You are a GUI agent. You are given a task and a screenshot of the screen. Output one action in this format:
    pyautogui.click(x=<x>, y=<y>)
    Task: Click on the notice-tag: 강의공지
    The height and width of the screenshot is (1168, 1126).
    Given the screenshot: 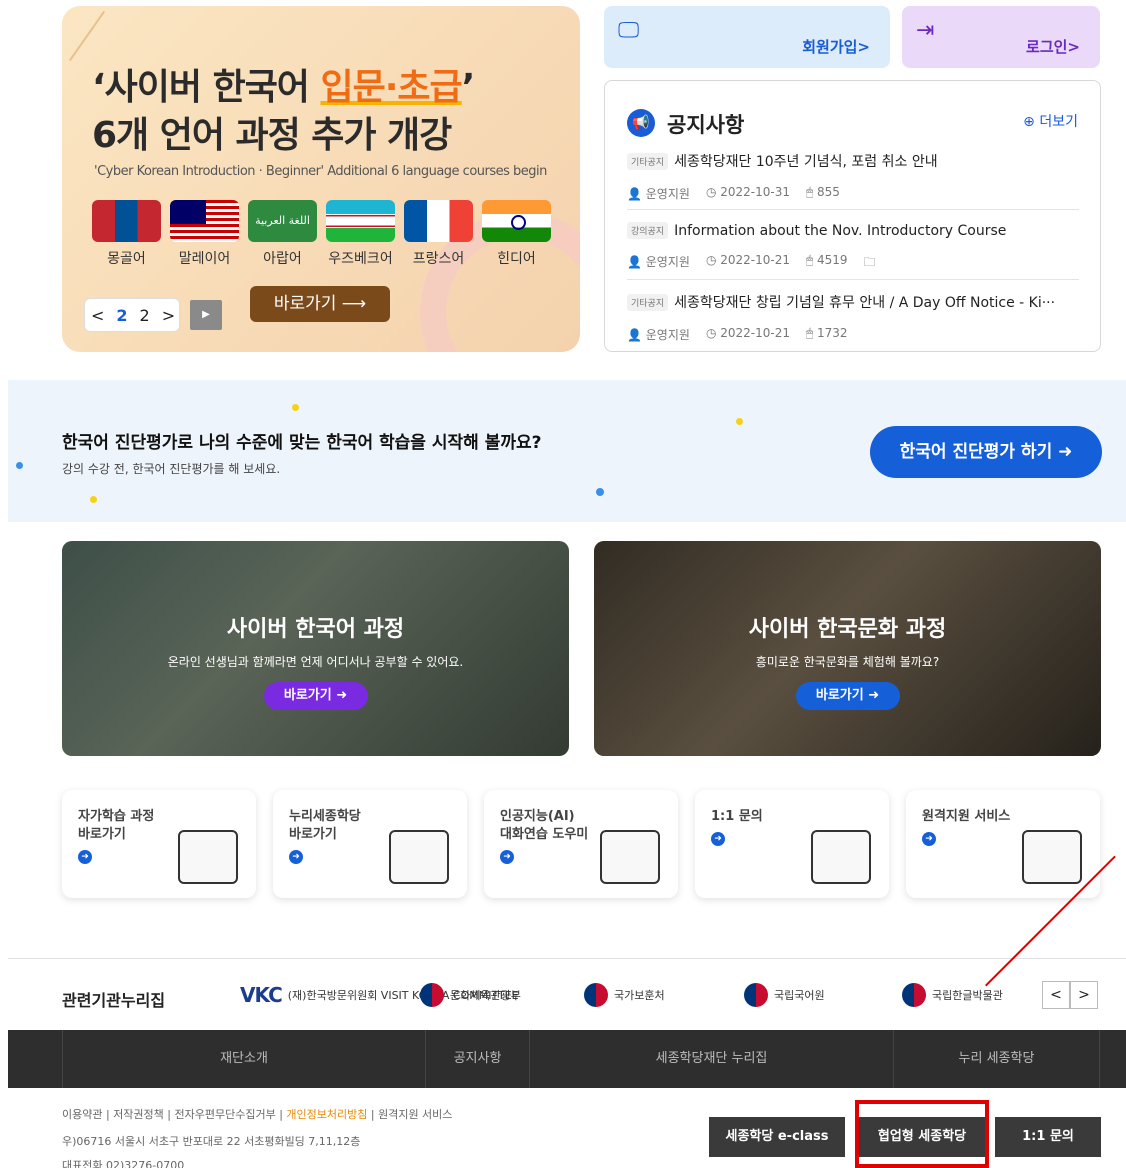 What is the action you would take?
    pyautogui.click(x=648, y=230)
    